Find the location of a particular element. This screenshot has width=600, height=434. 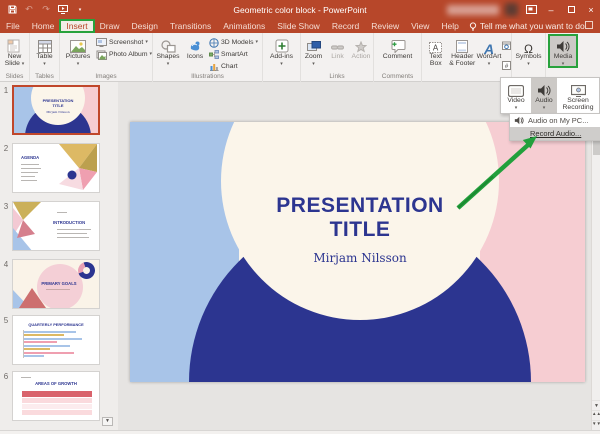

ribbon-group-slides: New Slide ▾ Slides is located at coordinates (15, 57).